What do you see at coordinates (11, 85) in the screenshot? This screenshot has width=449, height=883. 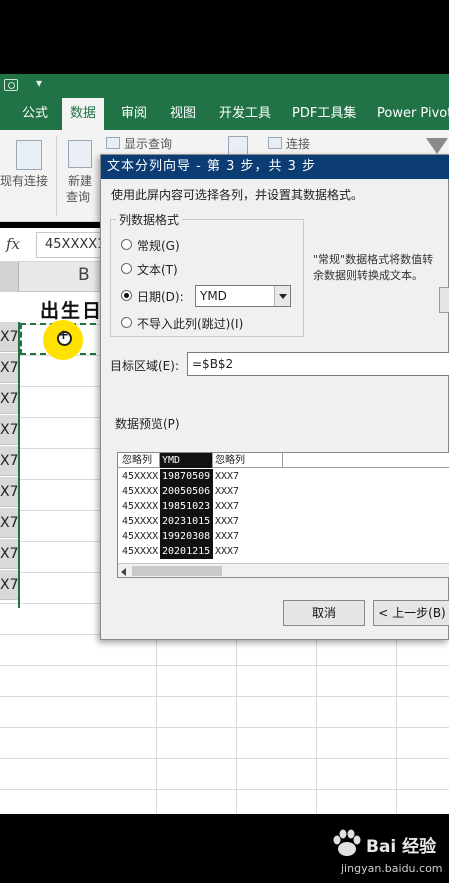 I see `camera-icon` at bounding box center [11, 85].